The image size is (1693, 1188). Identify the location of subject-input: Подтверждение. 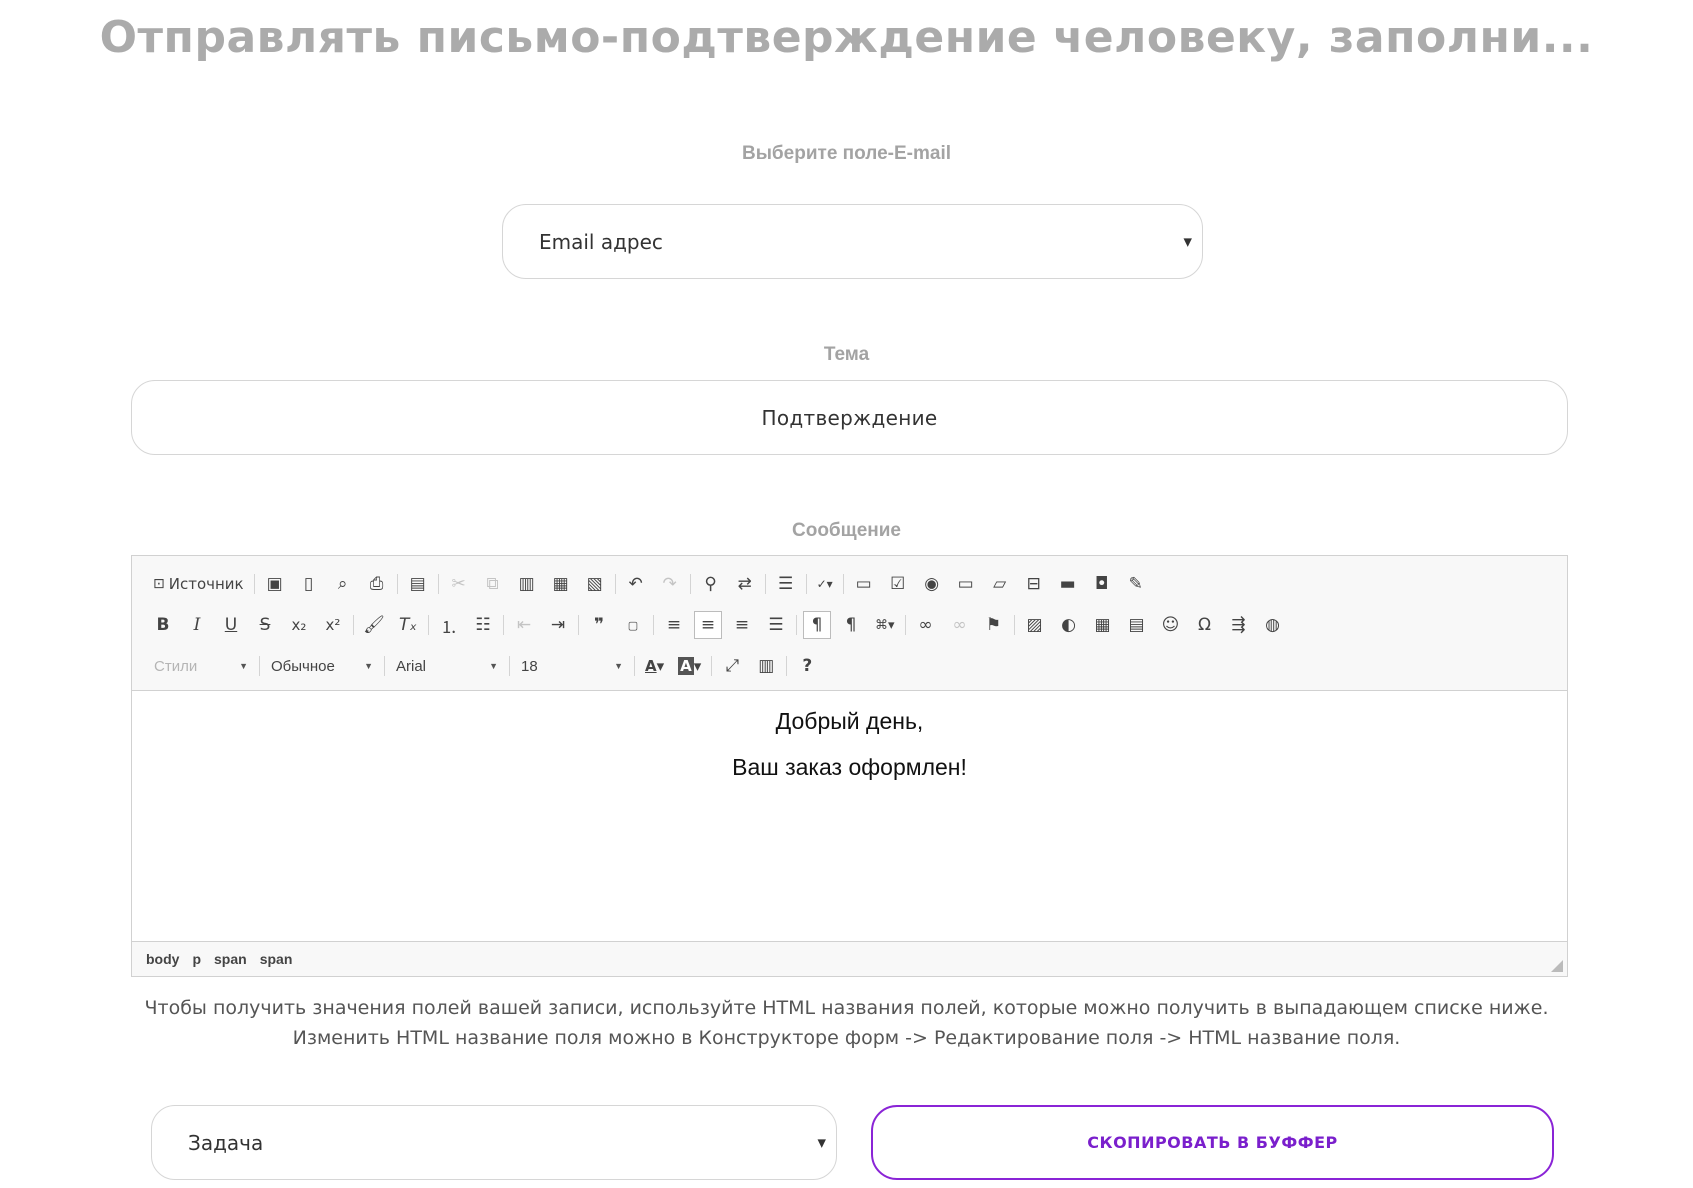
(849, 417).